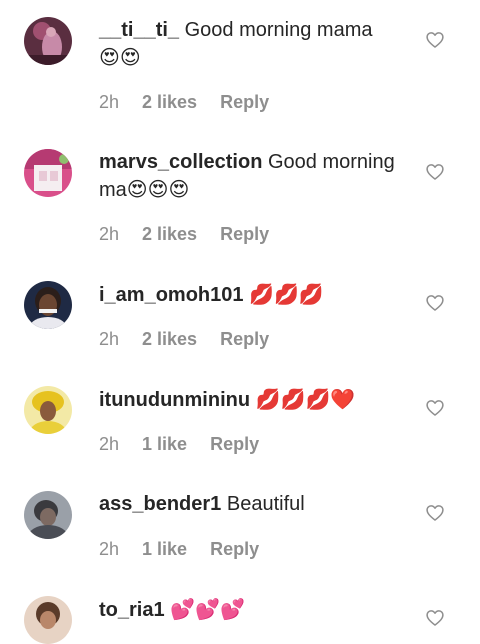  I want to click on comment-username: itunudunmininu, so click(174, 400).